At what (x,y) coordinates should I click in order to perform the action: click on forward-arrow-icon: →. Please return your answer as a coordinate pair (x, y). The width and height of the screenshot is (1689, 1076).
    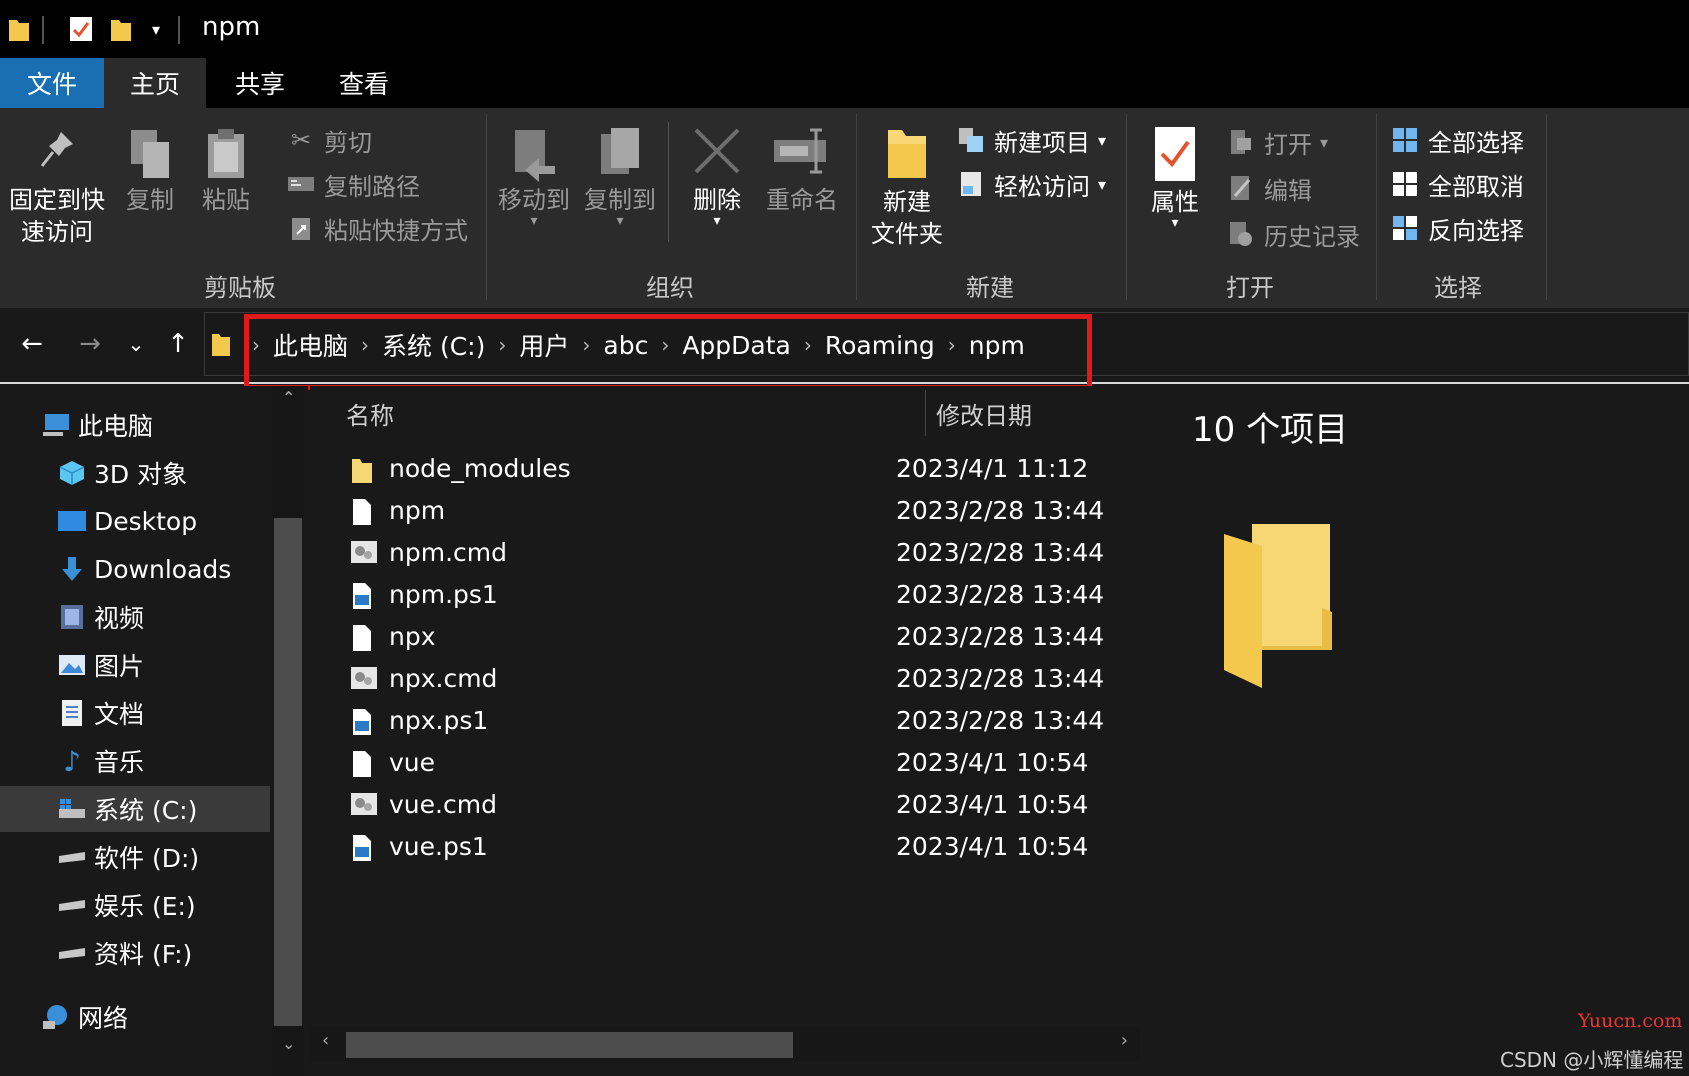
    Looking at the image, I should click on (90, 344).